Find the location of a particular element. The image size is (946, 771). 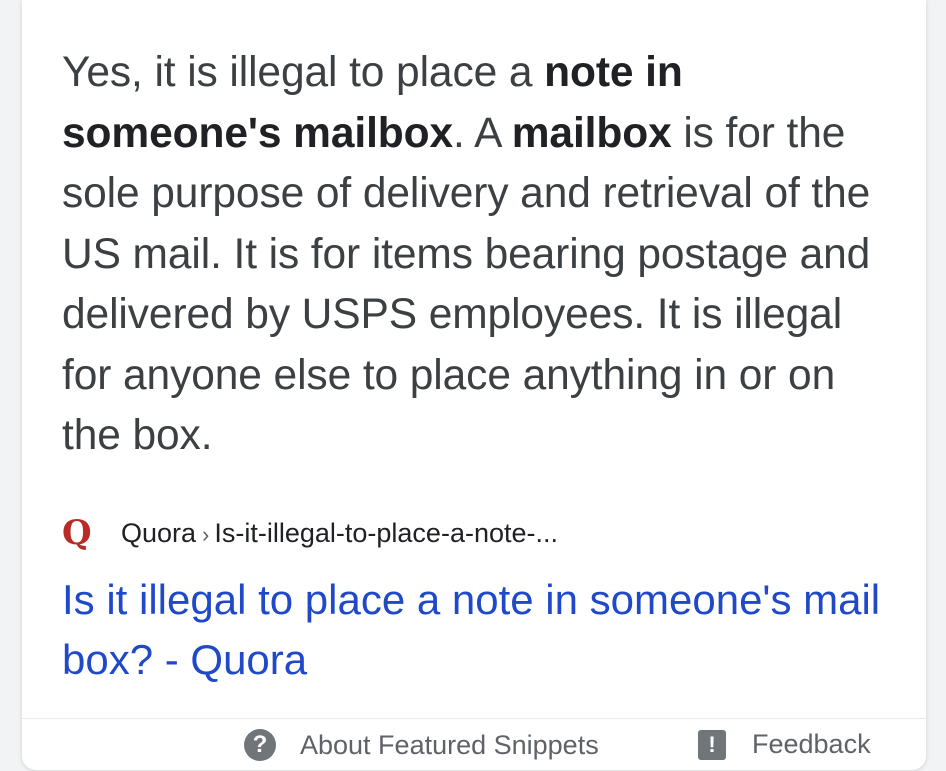

source-site-name: Quora is located at coordinates (159, 532).